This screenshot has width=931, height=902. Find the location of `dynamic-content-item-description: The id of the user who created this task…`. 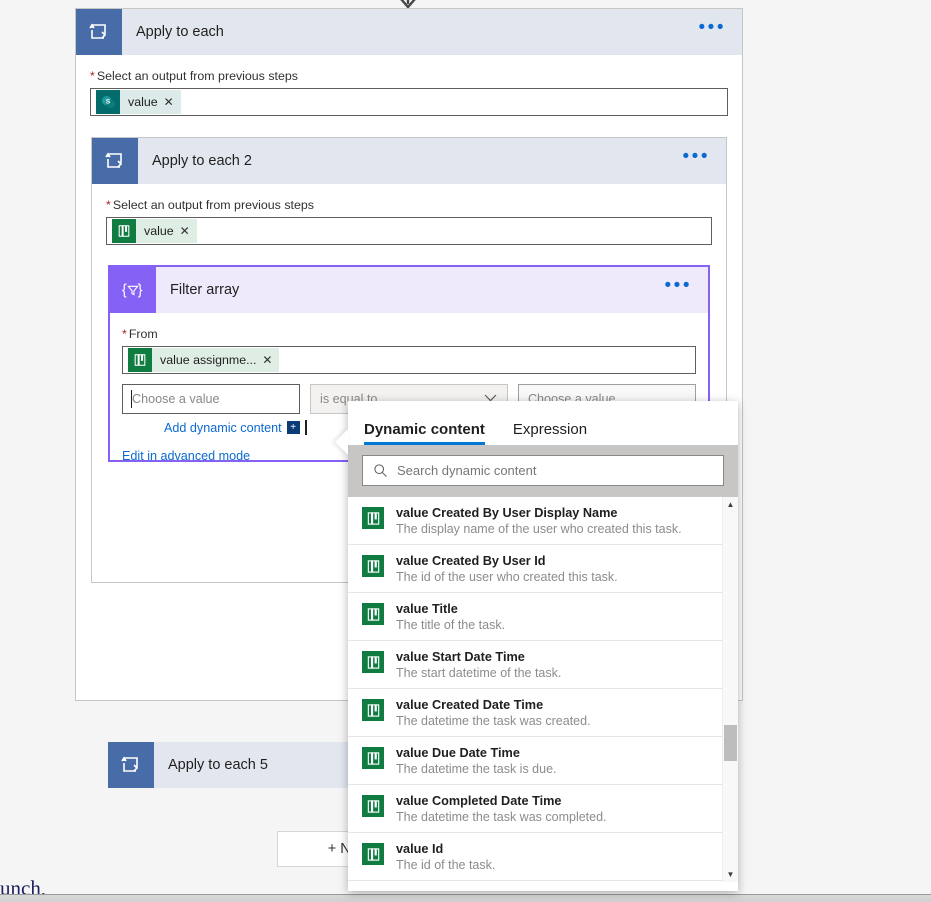

dynamic-content-item-description: The id of the user who created this task… is located at coordinates (507, 577).